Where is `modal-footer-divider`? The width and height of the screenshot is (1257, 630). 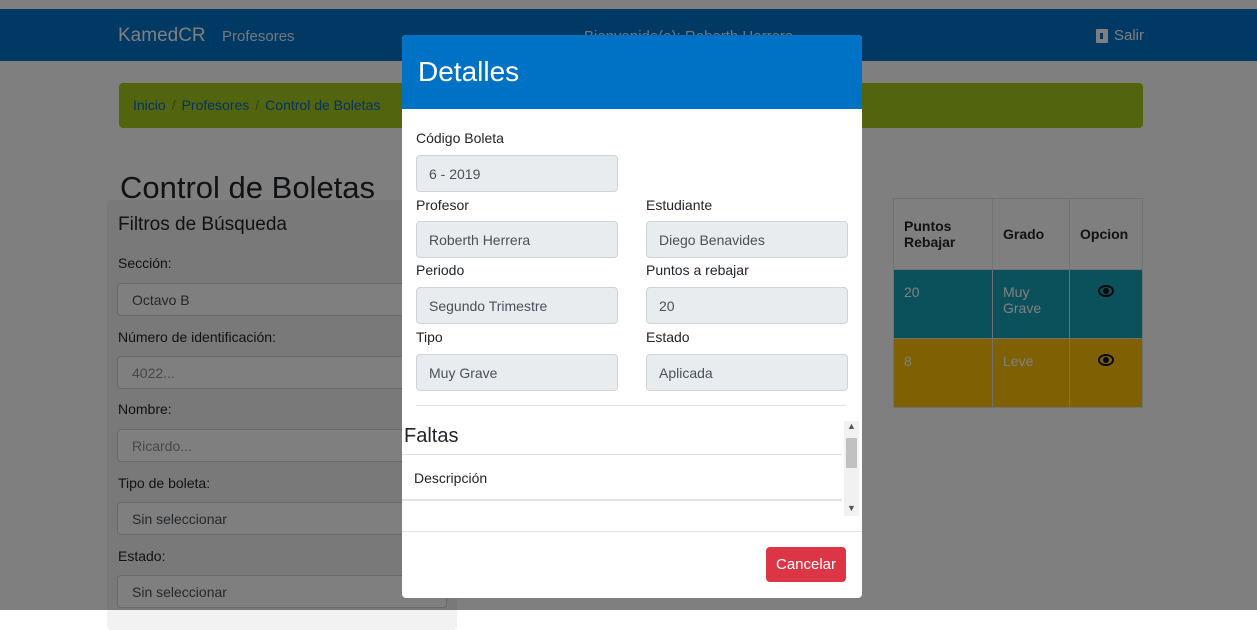 modal-footer-divider is located at coordinates (632, 531).